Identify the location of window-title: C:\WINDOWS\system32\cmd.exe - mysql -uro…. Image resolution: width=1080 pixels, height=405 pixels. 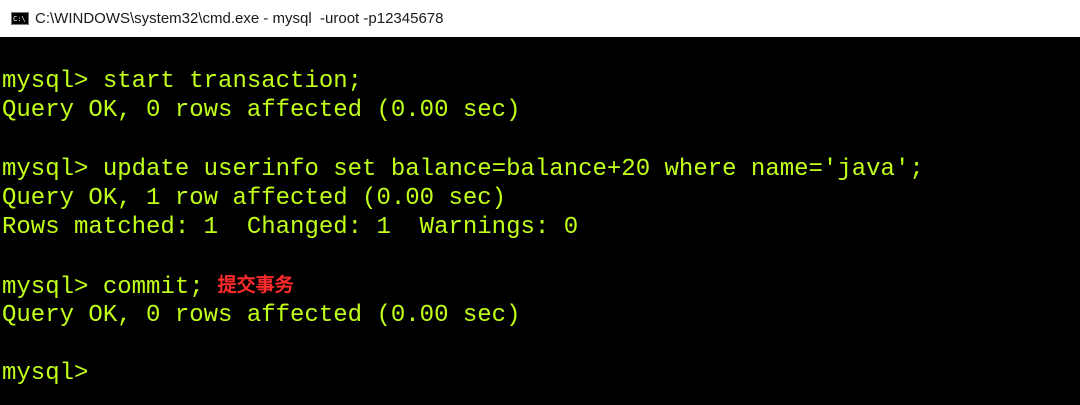
(239, 18).